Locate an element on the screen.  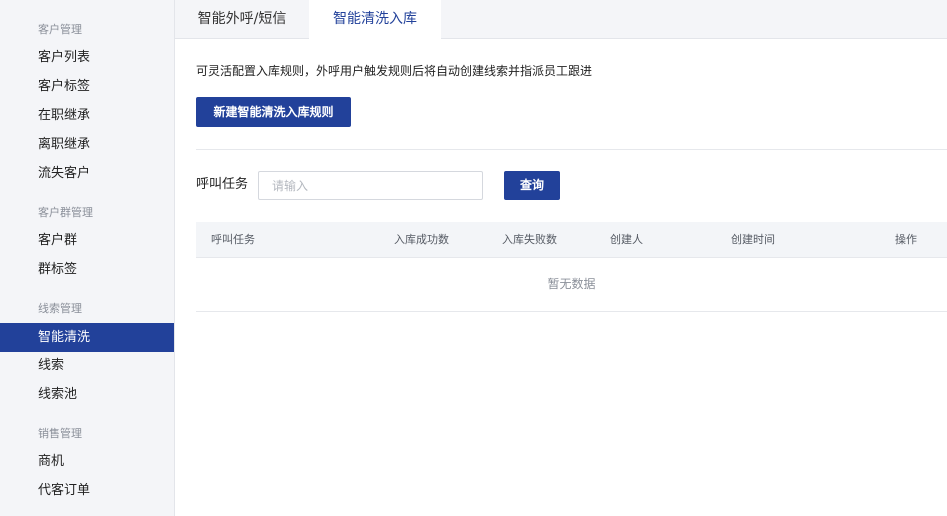
sidebar-item-proxy-orders: 代客订单 is located at coordinates (87, 490).